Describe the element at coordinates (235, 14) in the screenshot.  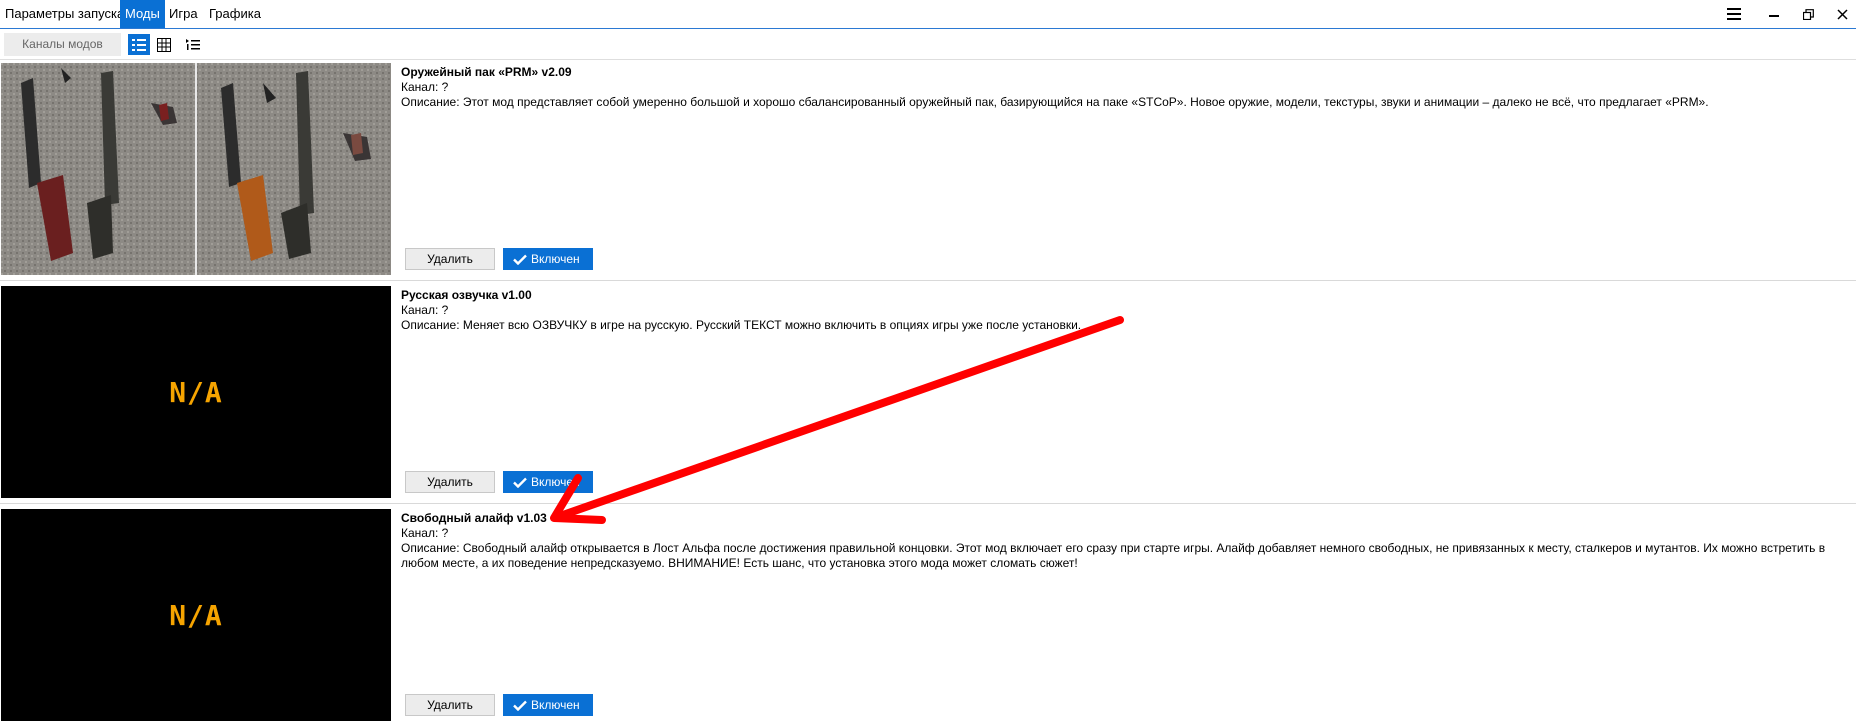
I see `menu-graphics: Графика` at that location.